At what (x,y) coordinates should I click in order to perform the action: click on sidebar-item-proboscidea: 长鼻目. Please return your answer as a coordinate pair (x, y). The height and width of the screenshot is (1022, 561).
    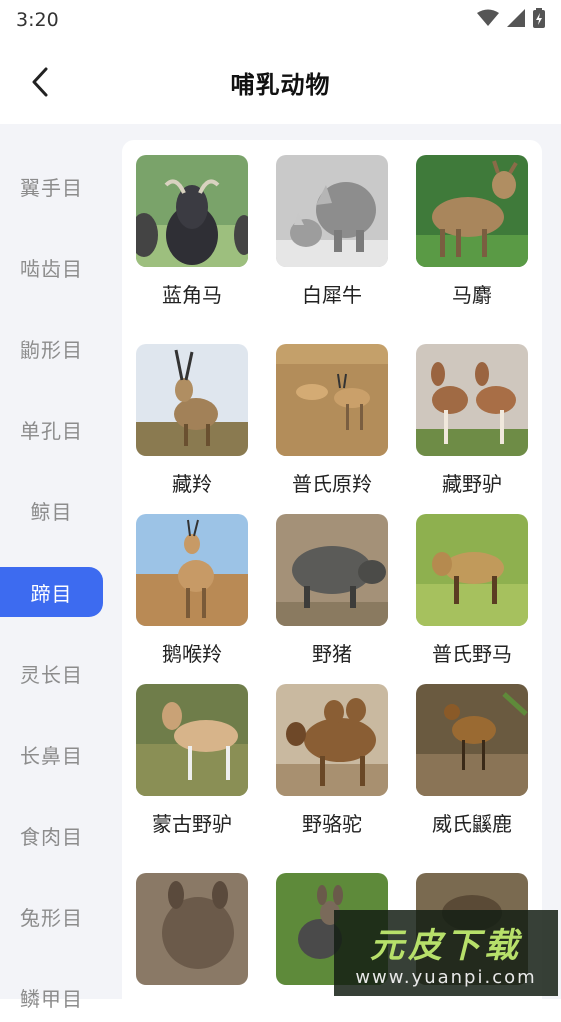
    Looking at the image, I should click on (51, 754).